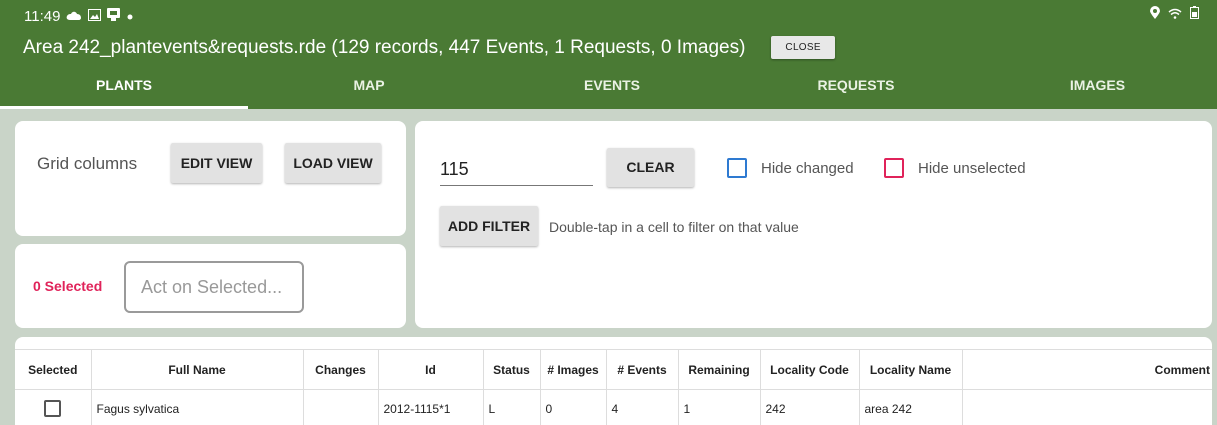 Image resolution: width=1217 pixels, height=425 pixels. I want to click on load-view-button: LOAD VIEW, so click(333, 163).